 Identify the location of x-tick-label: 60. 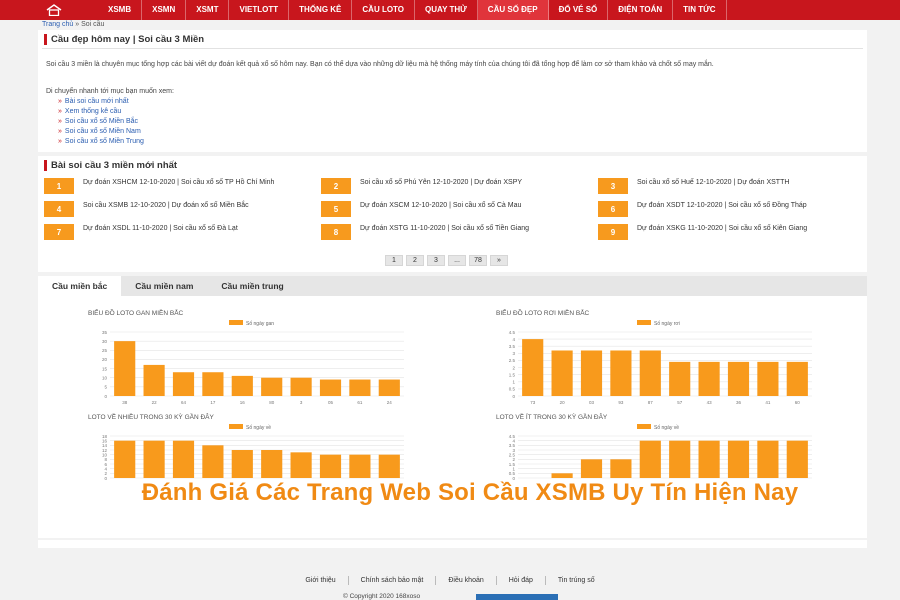
(798, 402).